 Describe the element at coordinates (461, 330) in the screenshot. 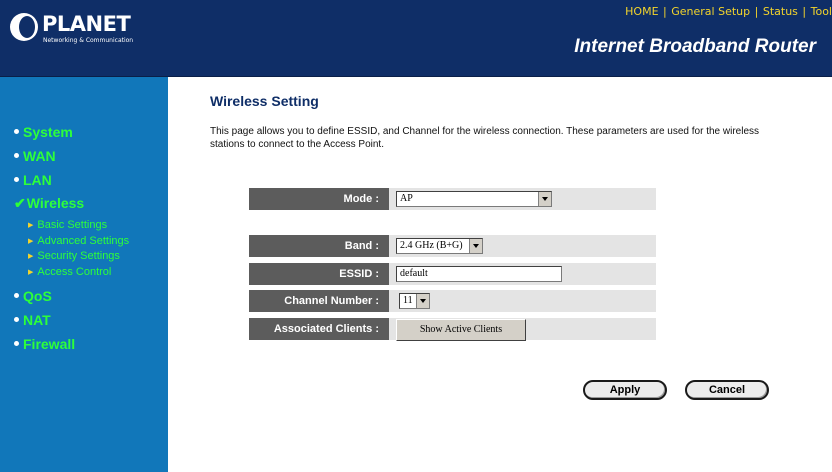

I see `show-active-clients-button: Show Active Clients` at that location.